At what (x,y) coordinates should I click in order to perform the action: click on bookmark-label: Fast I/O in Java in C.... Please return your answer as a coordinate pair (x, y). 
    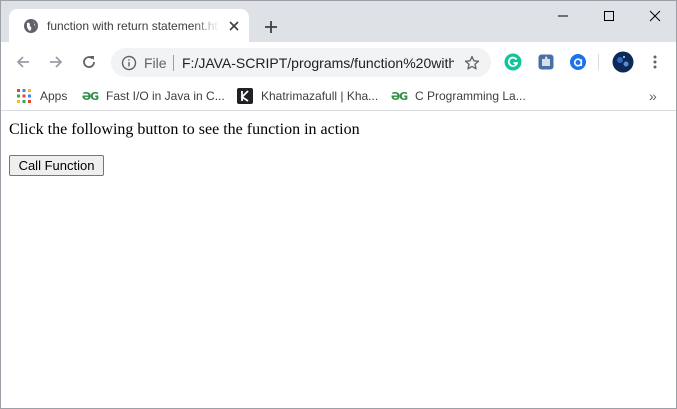
    Looking at the image, I should click on (165, 96).